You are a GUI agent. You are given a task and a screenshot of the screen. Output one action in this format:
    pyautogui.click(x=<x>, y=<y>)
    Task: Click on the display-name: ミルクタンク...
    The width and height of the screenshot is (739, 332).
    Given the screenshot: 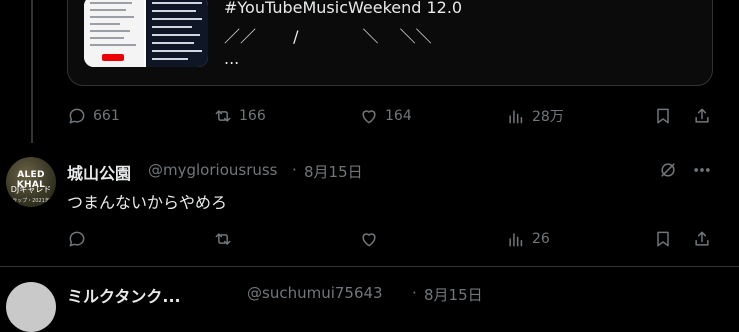 What is the action you would take?
    pyautogui.click(x=124, y=295)
    